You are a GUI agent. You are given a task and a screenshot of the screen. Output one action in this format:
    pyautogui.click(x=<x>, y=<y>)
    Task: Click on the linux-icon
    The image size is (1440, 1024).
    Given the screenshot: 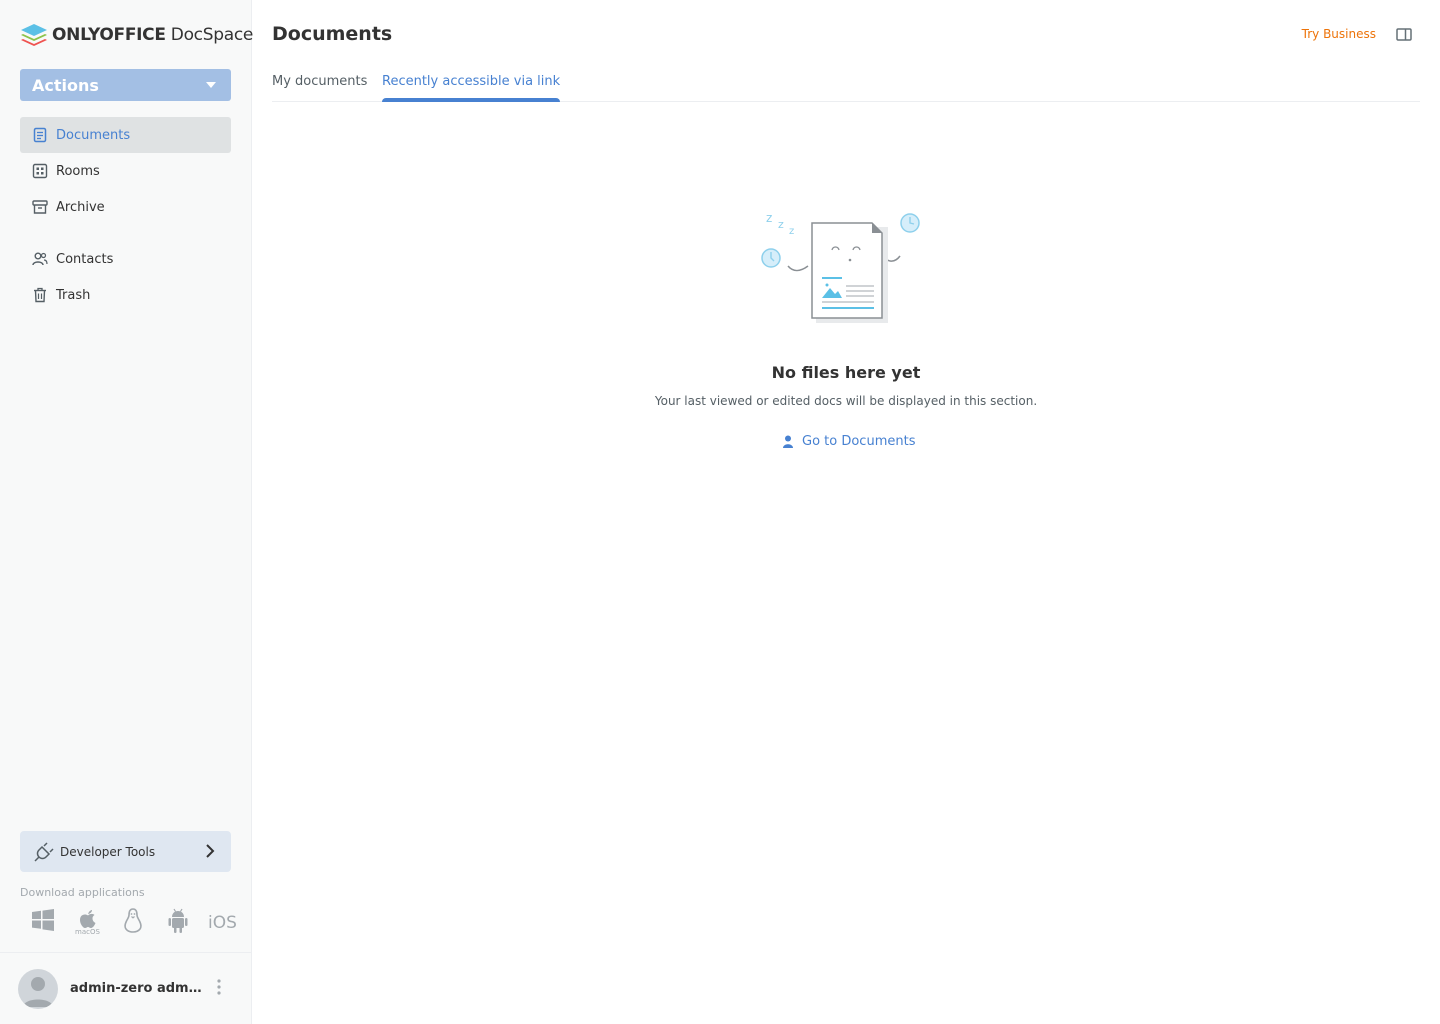 What is the action you would take?
    pyautogui.click(x=132, y=924)
    